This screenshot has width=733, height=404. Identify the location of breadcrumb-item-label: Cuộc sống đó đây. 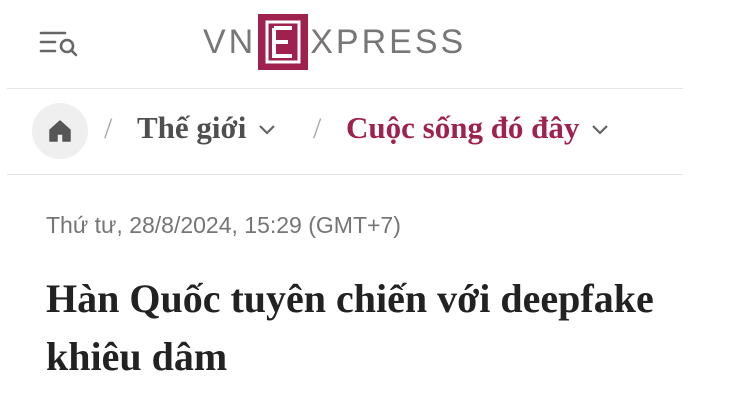
(463, 127).